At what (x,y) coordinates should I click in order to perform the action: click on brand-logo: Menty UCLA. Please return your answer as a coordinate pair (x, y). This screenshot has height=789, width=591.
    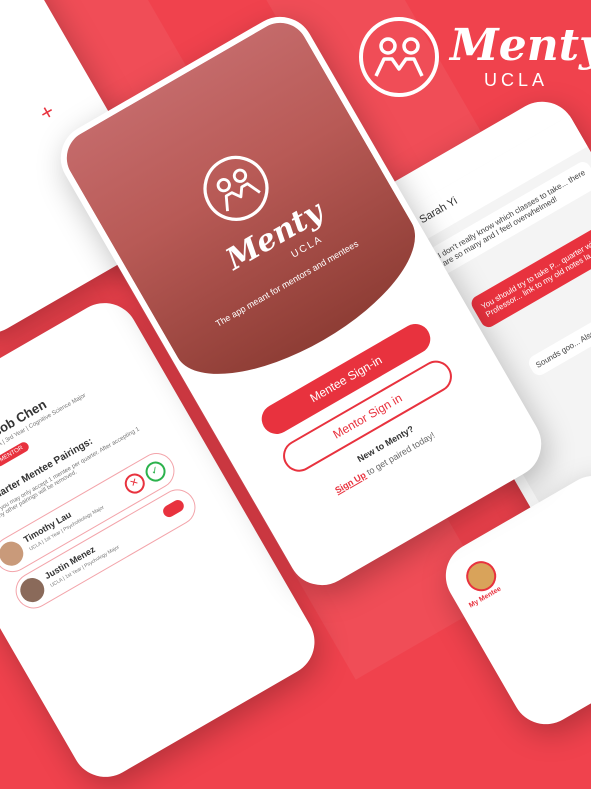
    Looking at the image, I should click on (473, 57).